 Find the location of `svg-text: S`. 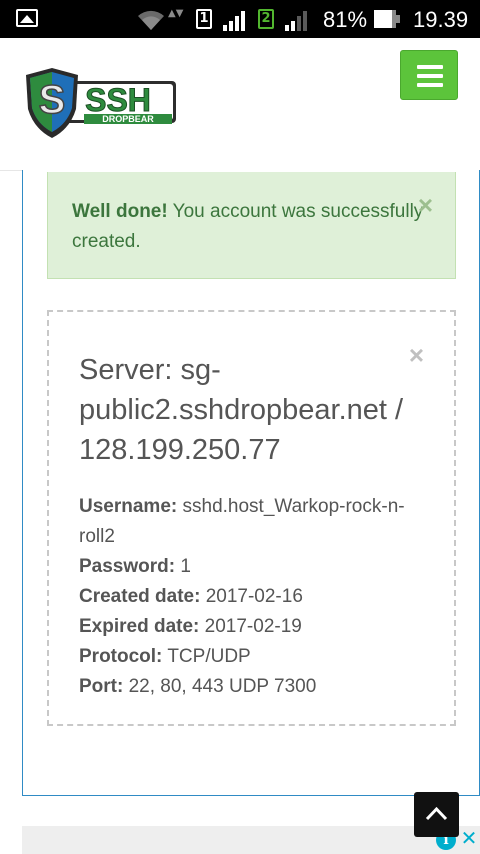

svg-text: S is located at coordinates (52, 100).